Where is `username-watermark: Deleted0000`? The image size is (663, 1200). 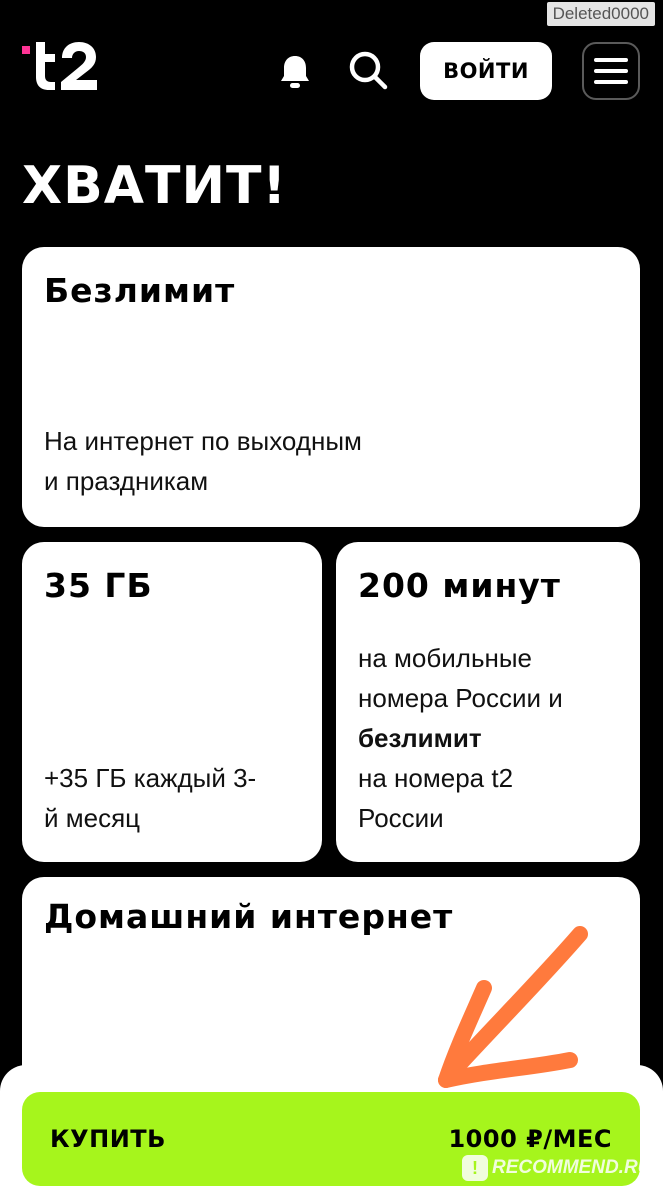
username-watermark: Deleted0000 is located at coordinates (600, 14).